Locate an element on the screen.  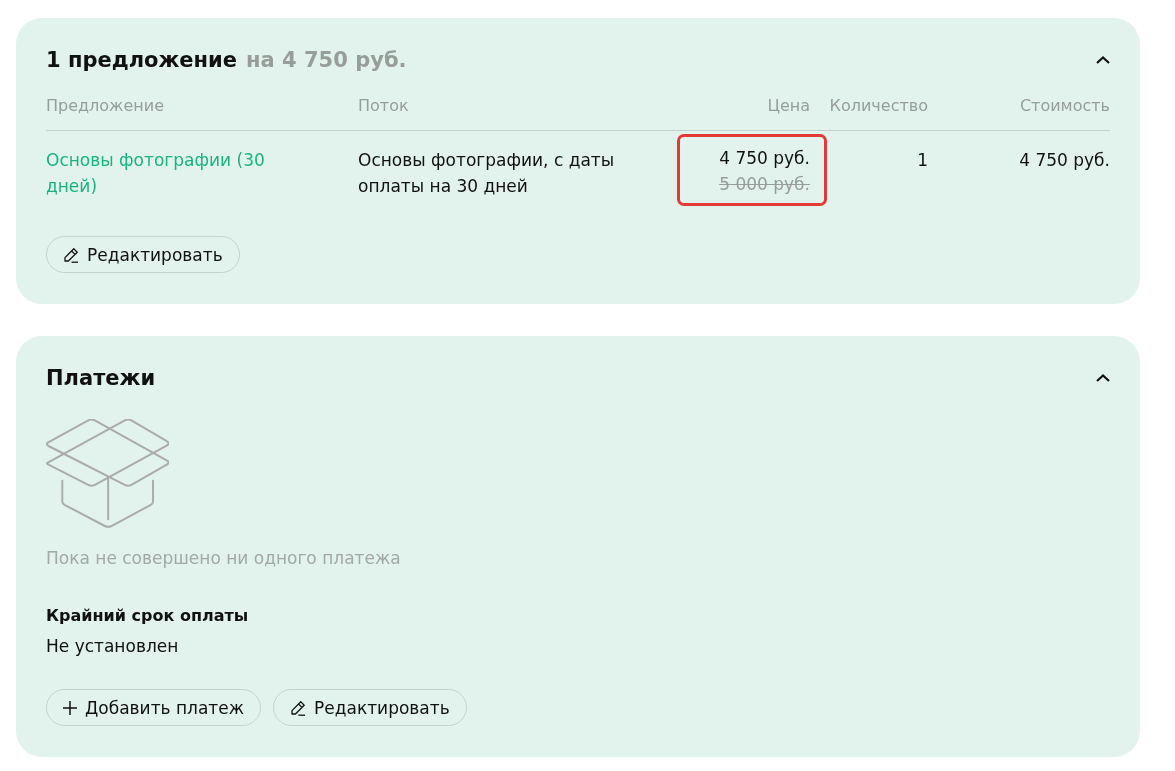
old-price: 5 000 руб. is located at coordinates (764, 184).